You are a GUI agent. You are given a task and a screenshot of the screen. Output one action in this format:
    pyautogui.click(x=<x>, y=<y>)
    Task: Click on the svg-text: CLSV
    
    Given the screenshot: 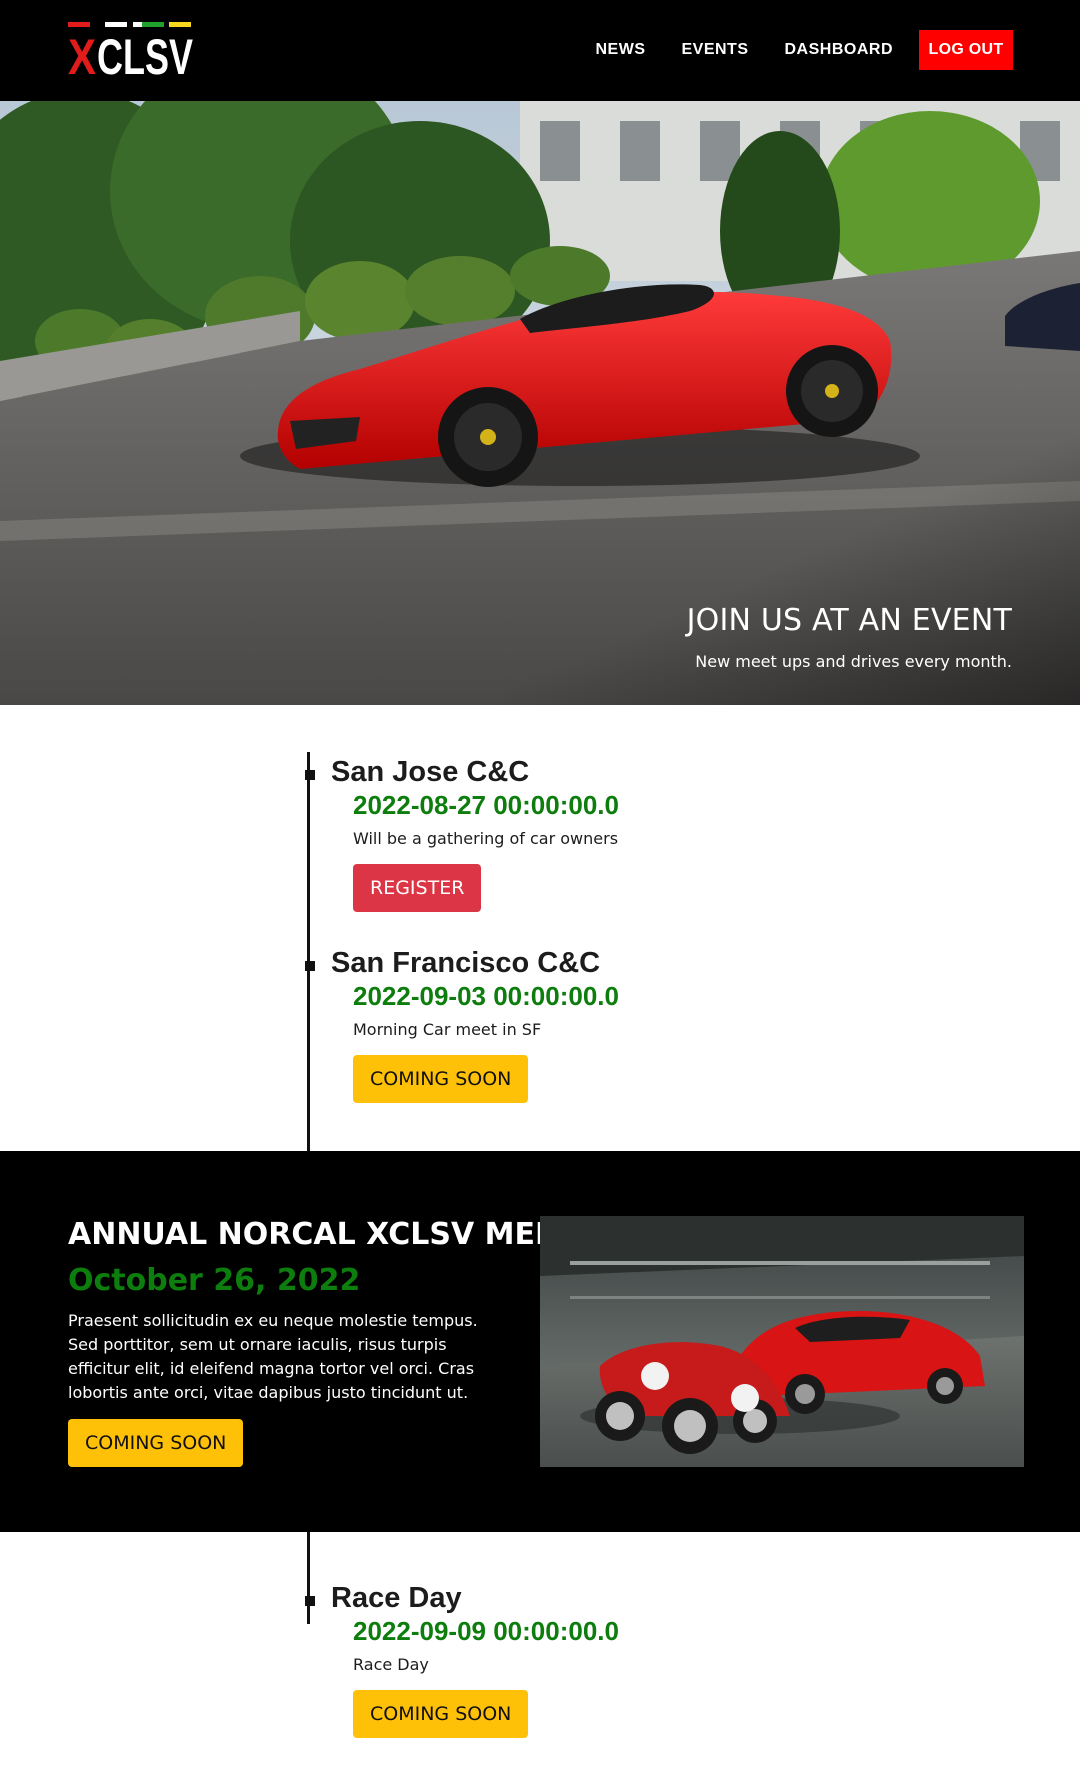 What is the action you would take?
    pyautogui.click(x=145, y=53)
    